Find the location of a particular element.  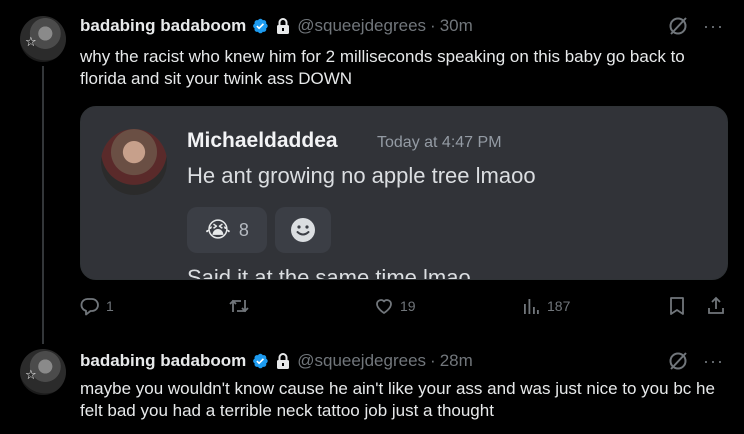

tweet-action-bar: 1 19 187 is located at coordinates (403, 307).